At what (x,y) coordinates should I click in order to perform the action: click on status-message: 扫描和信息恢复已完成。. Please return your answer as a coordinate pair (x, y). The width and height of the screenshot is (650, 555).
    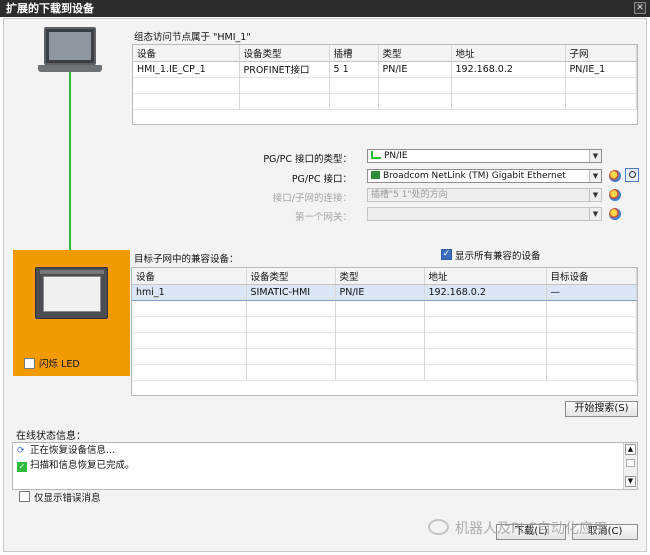
    Looking at the image, I should click on (82, 465).